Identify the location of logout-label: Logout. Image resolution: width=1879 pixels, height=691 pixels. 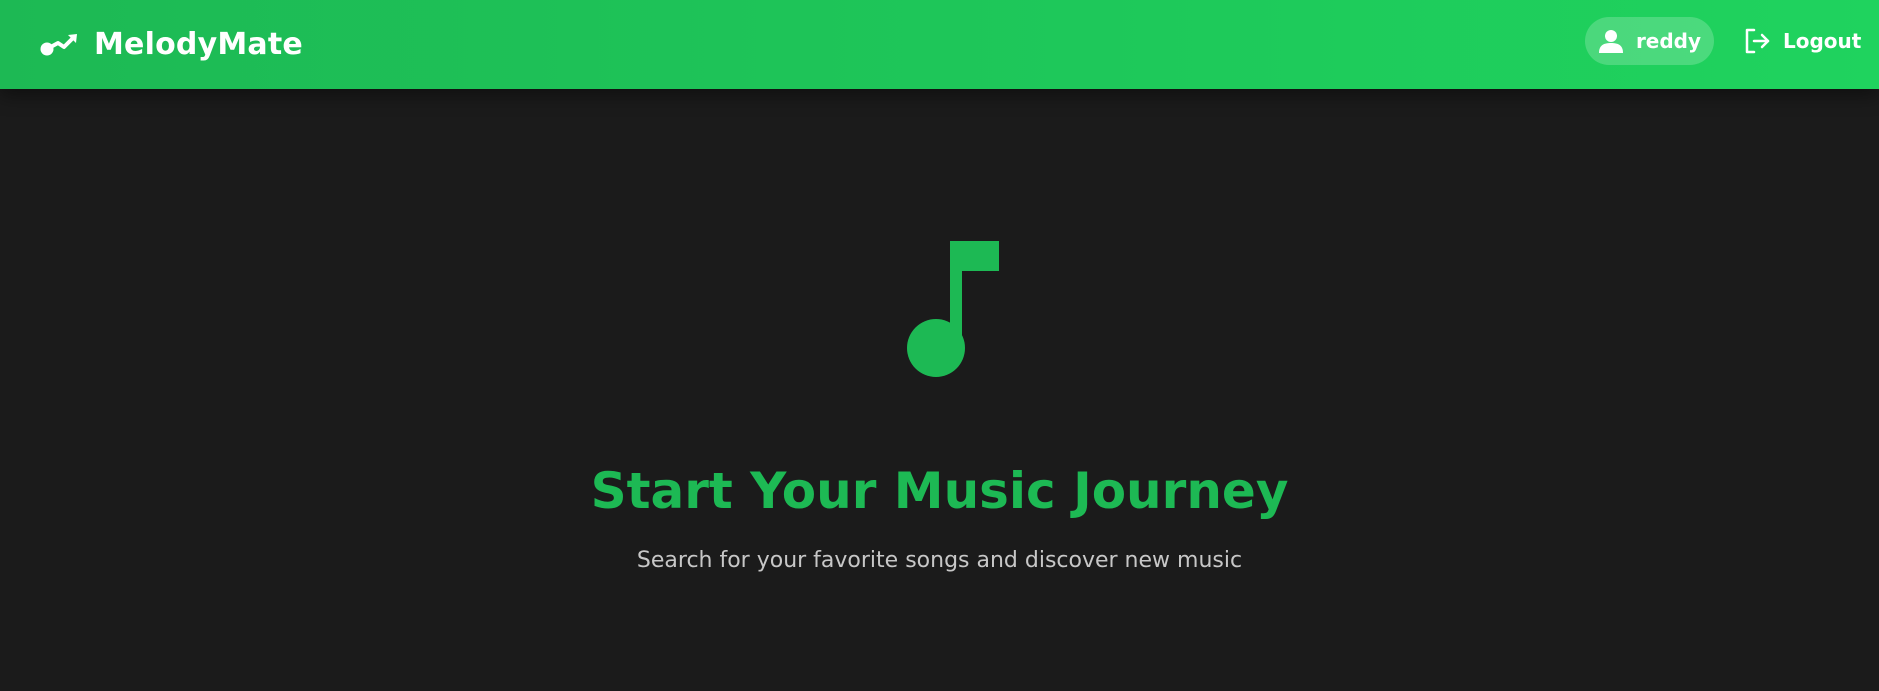
(1822, 41).